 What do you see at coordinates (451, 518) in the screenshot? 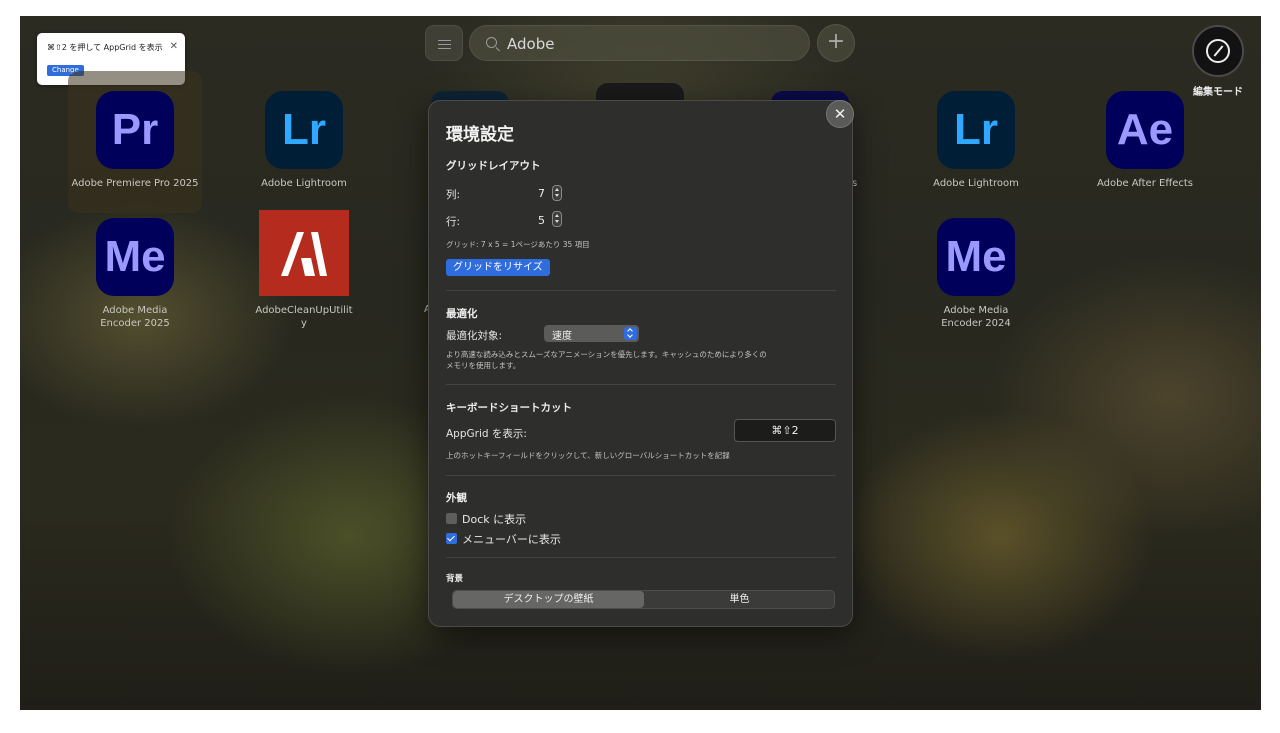
I see `dock-checkbox` at bounding box center [451, 518].